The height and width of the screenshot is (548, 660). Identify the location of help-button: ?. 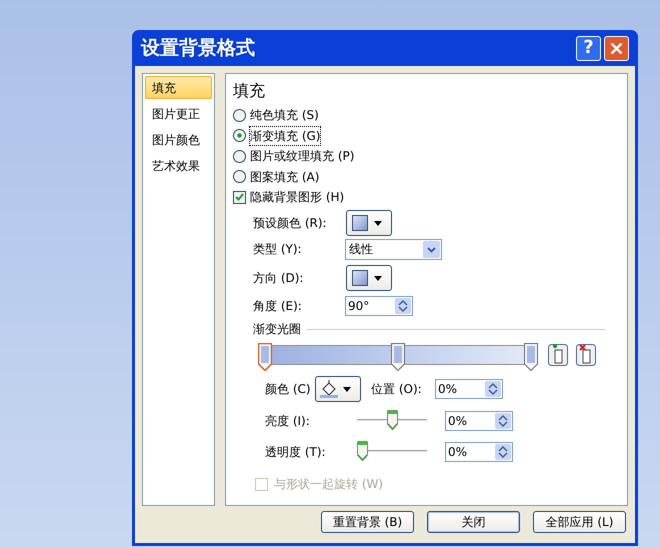
(588, 48).